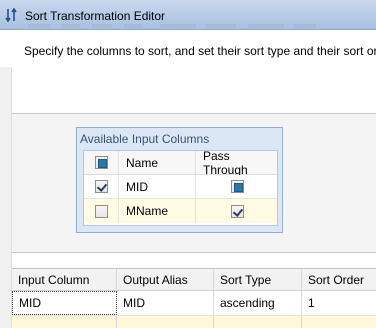 Image resolution: width=376 pixels, height=328 pixels. I want to click on table-row: MID, so click(180, 187).